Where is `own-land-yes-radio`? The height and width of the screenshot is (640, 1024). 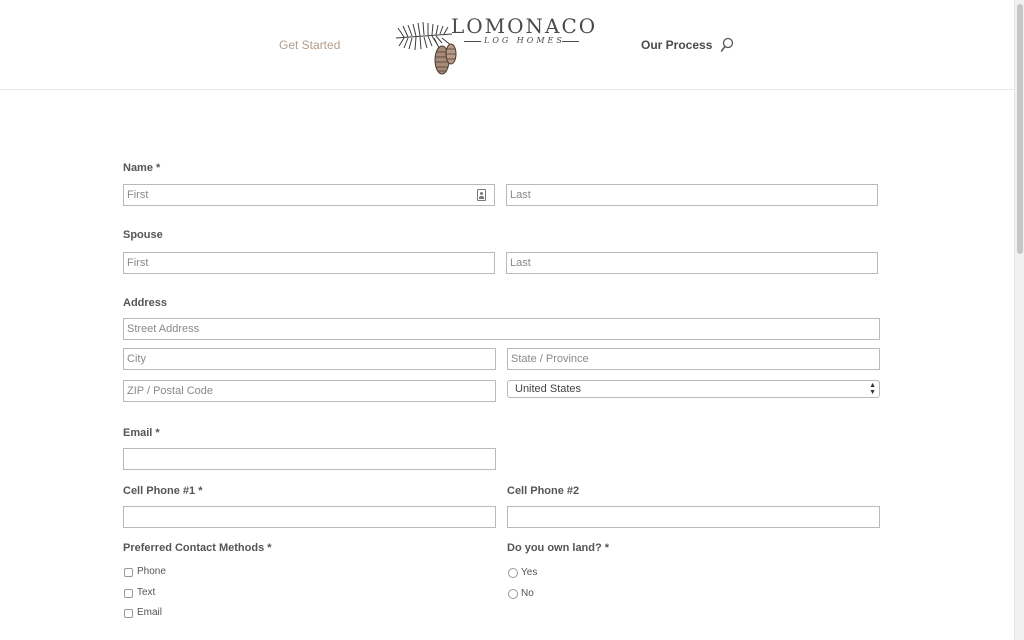
own-land-yes-radio is located at coordinates (513, 573).